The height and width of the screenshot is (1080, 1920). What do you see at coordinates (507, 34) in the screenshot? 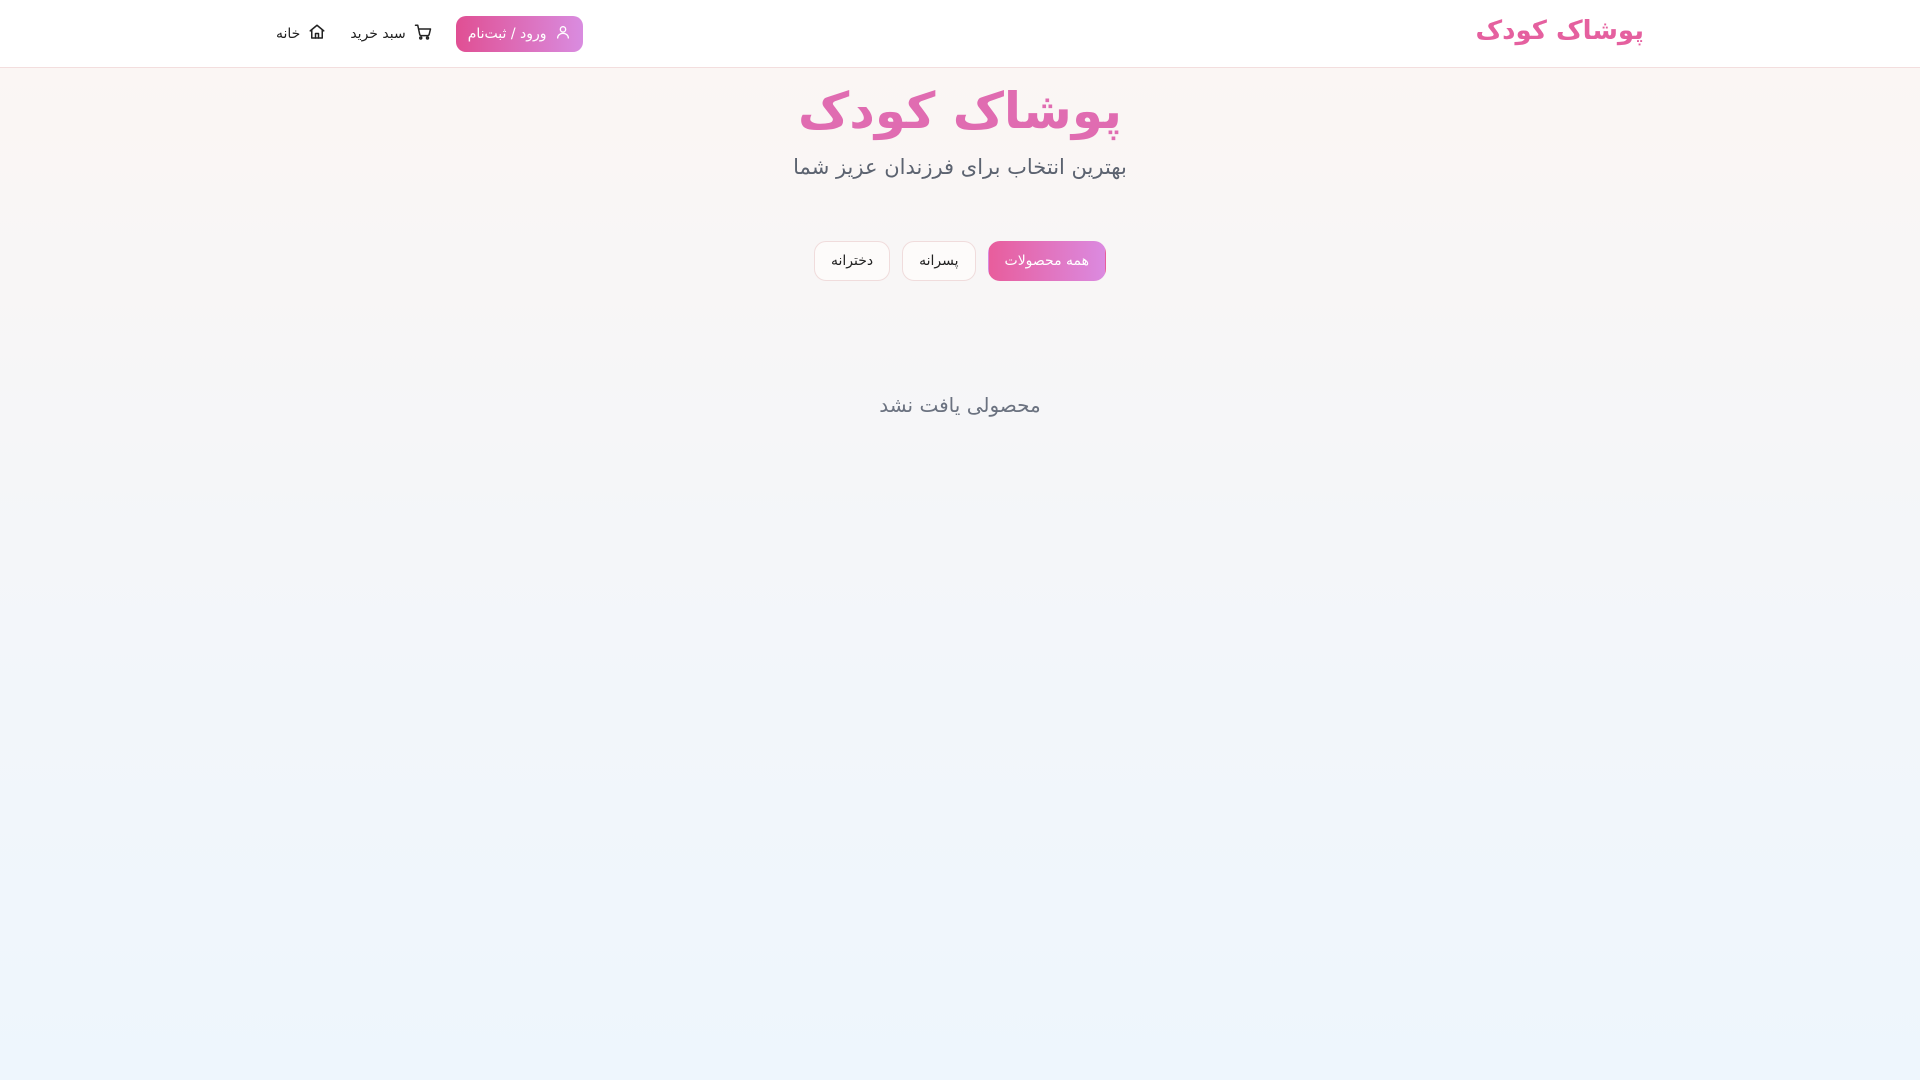
I see `login-register-label: ورود / ثبت‌نام` at bounding box center [507, 34].